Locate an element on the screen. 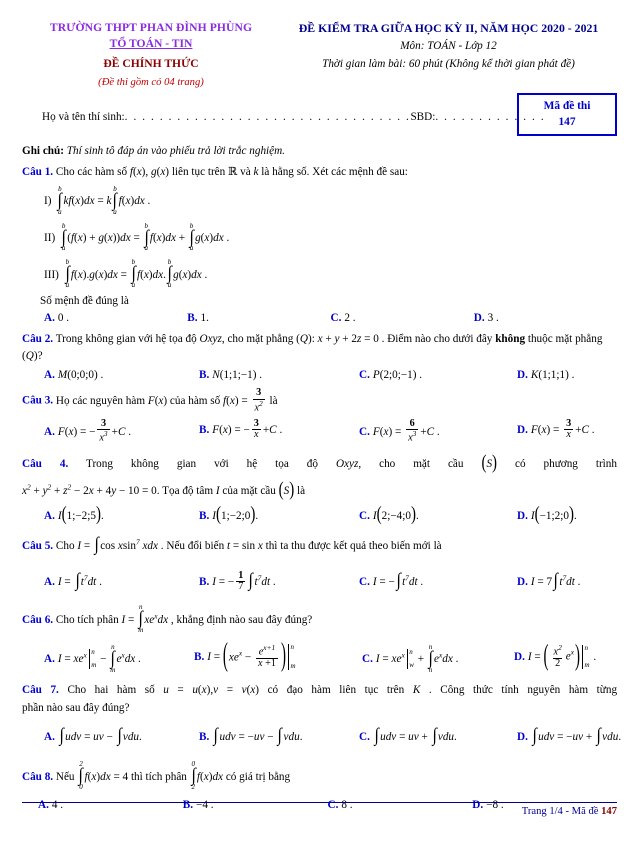  integral-symbol: 0 ∫ 2 is located at coordinates (193, 775).